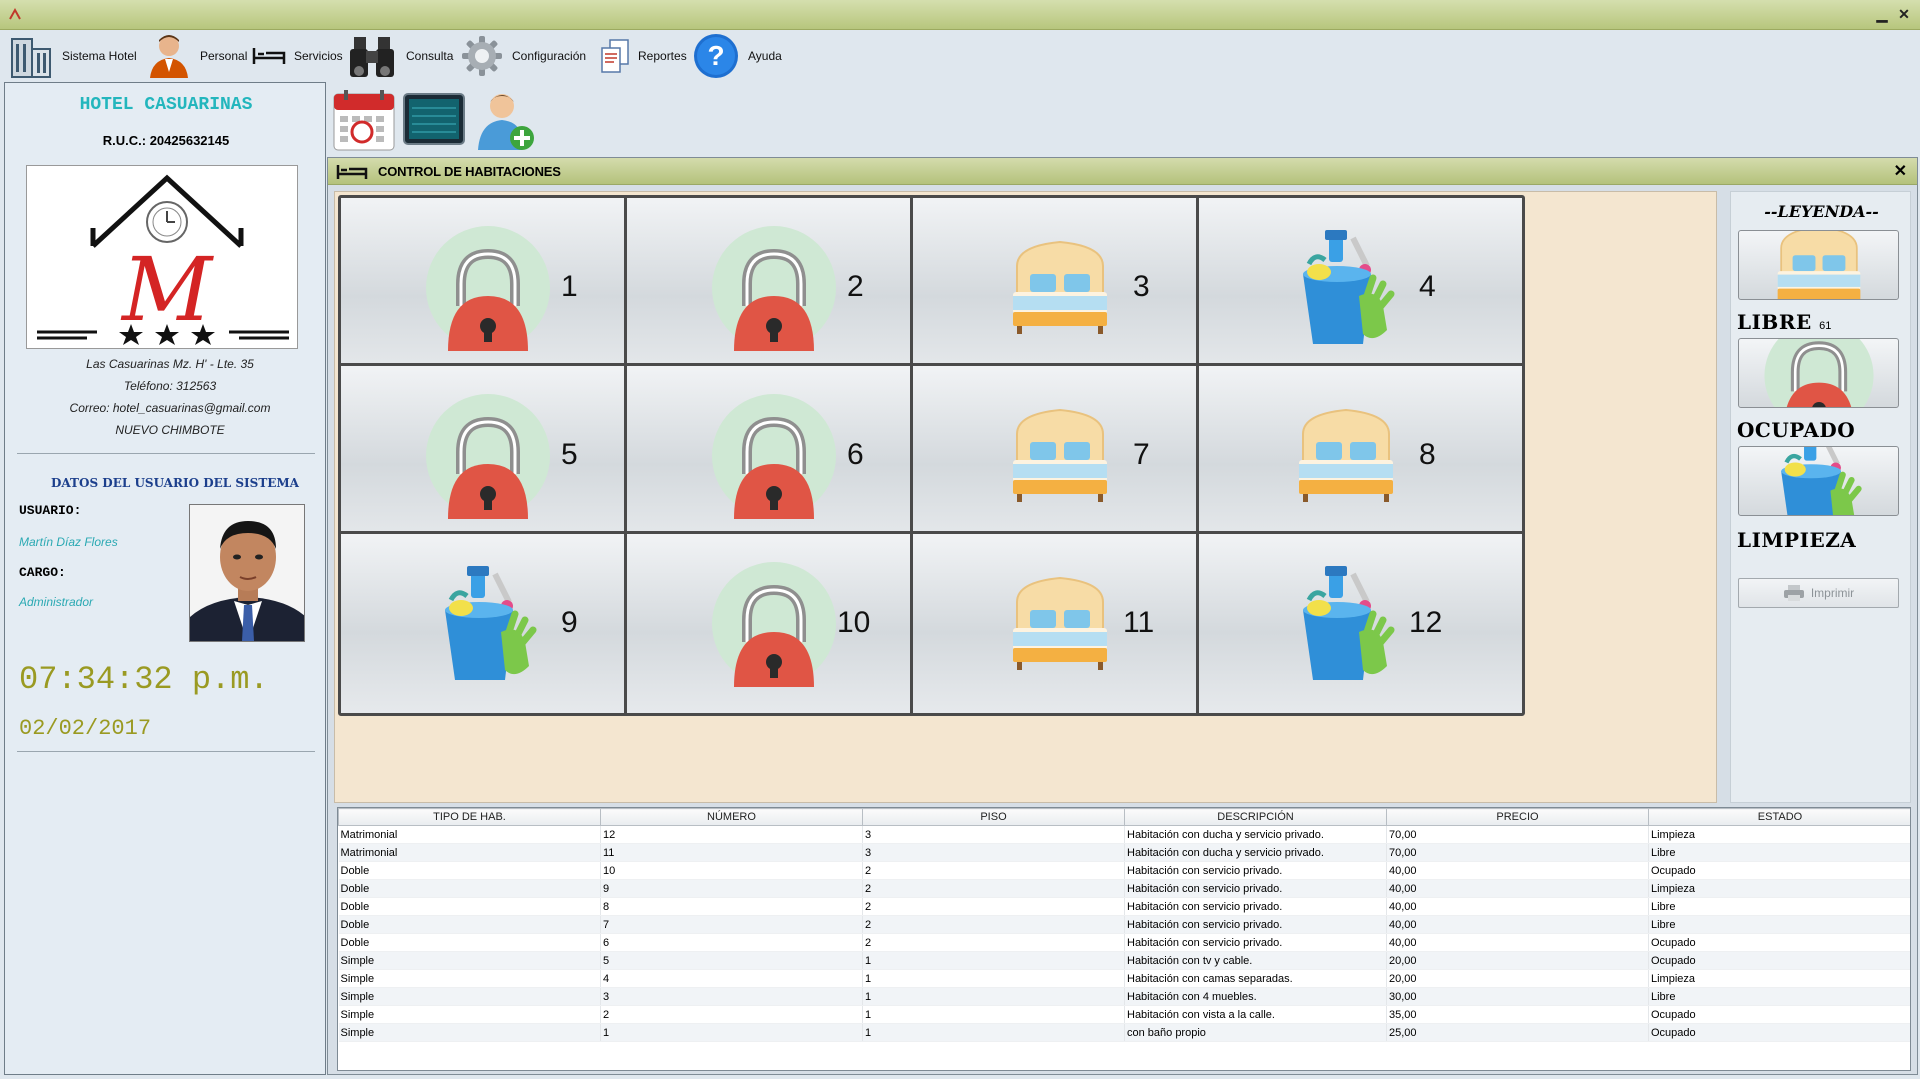 This screenshot has height=1079, width=1920. I want to click on menu-label: Configuración, so click(549, 56).